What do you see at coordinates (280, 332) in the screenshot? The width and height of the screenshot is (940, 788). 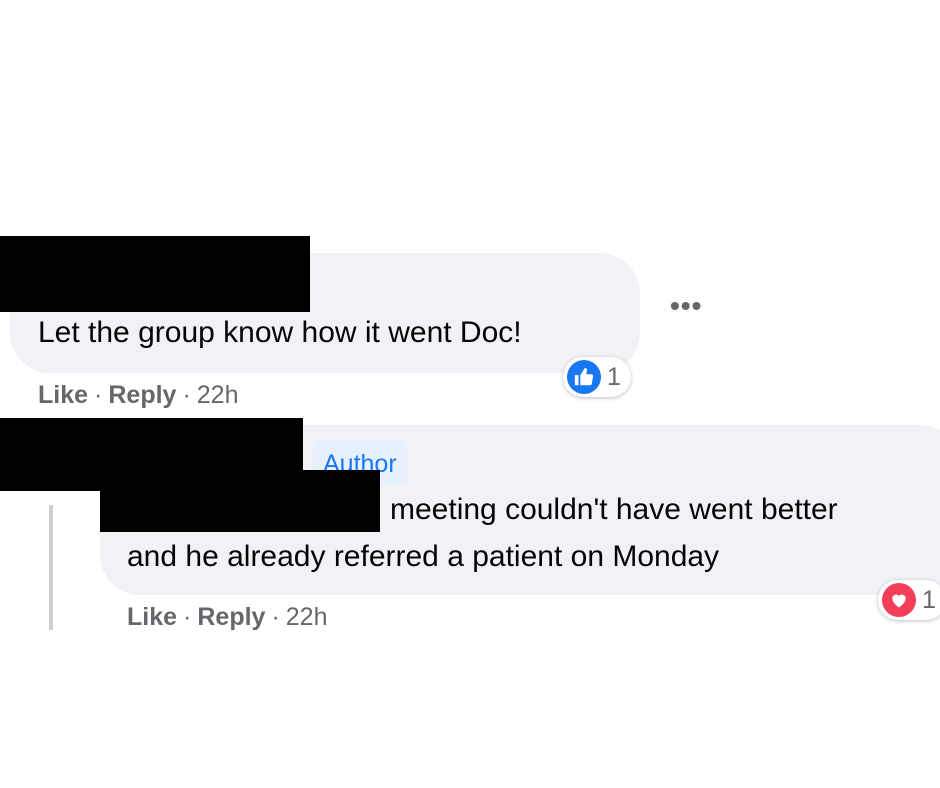 I see `comment-text: Let the group know how it went Doc!` at bounding box center [280, 332].